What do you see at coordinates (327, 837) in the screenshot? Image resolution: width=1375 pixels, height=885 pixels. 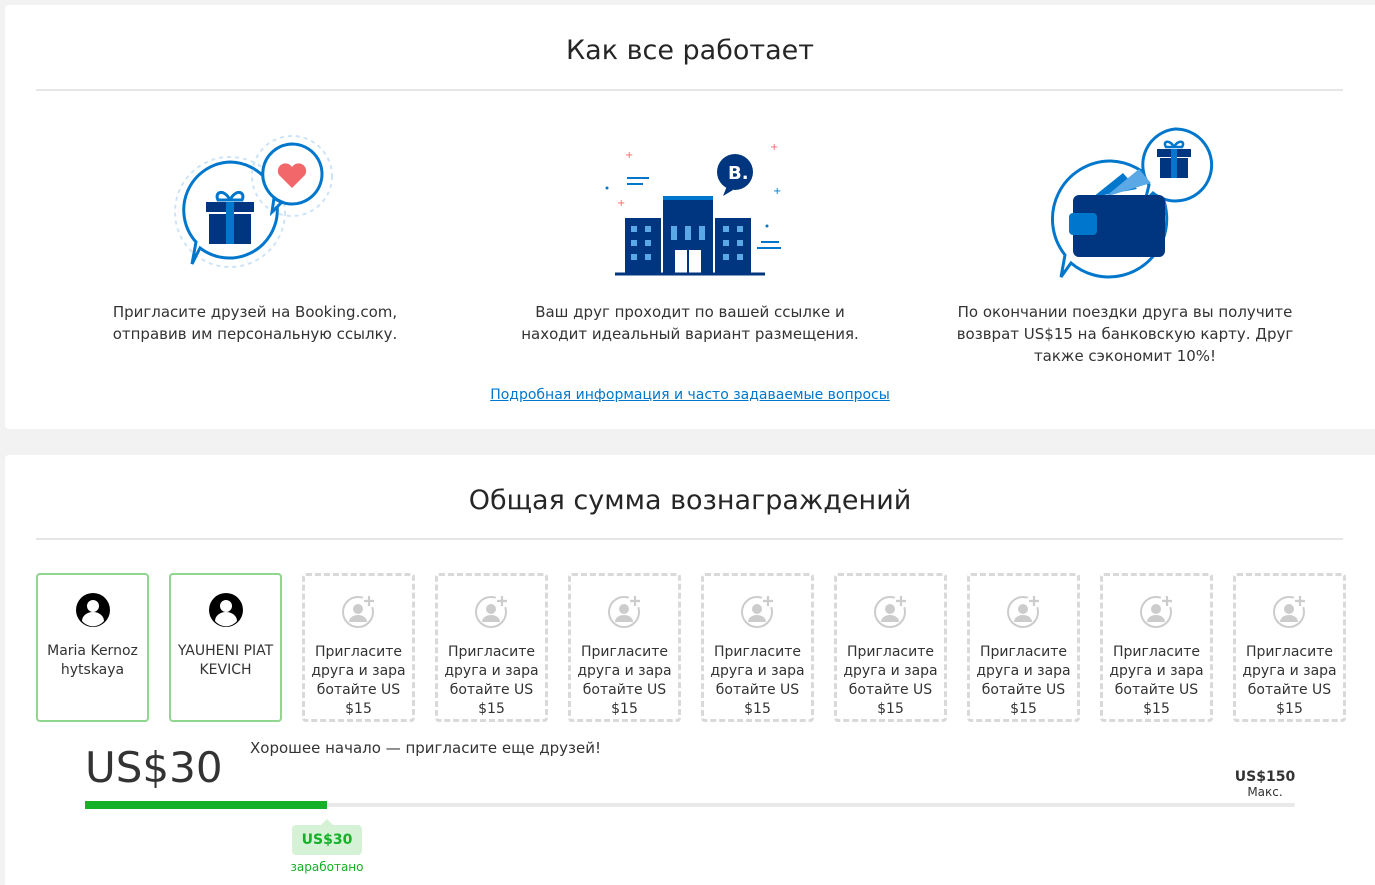 I see `earned-badge: US$30` at bounding box center [327, 837].